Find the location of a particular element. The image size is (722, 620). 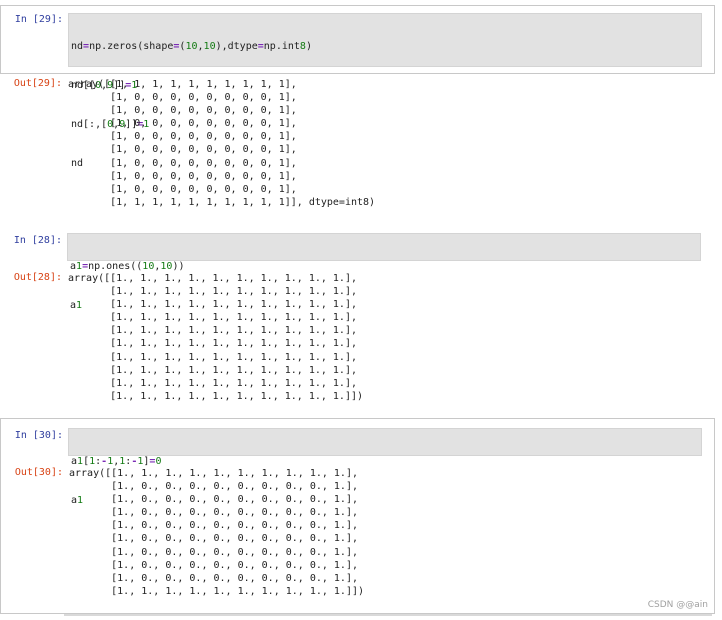

input-prompt: In [30]: is located at coordinates (38, 435).